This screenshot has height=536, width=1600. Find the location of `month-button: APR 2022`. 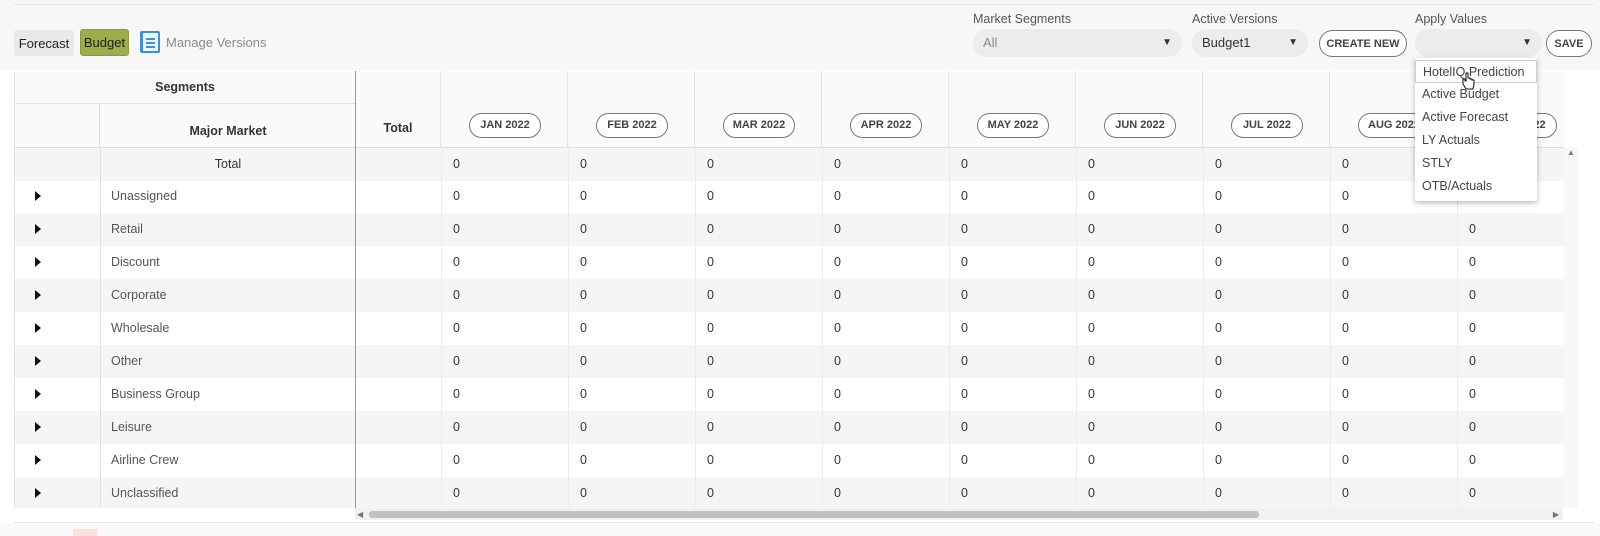

month-button: APR 2022 is located at coordinates (886, 125).